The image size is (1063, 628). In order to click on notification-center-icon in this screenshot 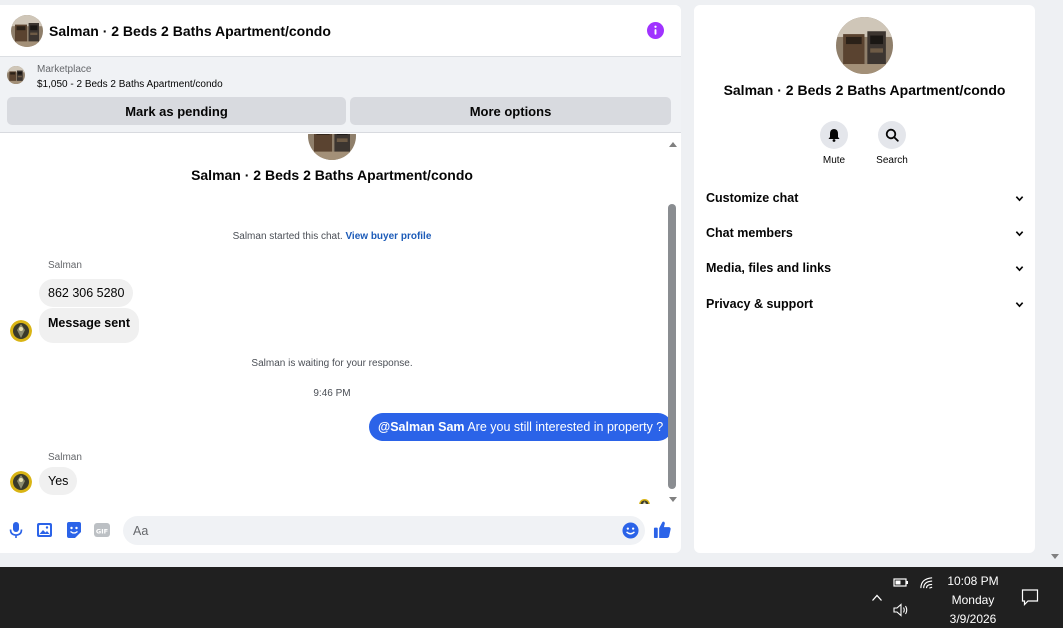, I will do `click(1030, 597)`.